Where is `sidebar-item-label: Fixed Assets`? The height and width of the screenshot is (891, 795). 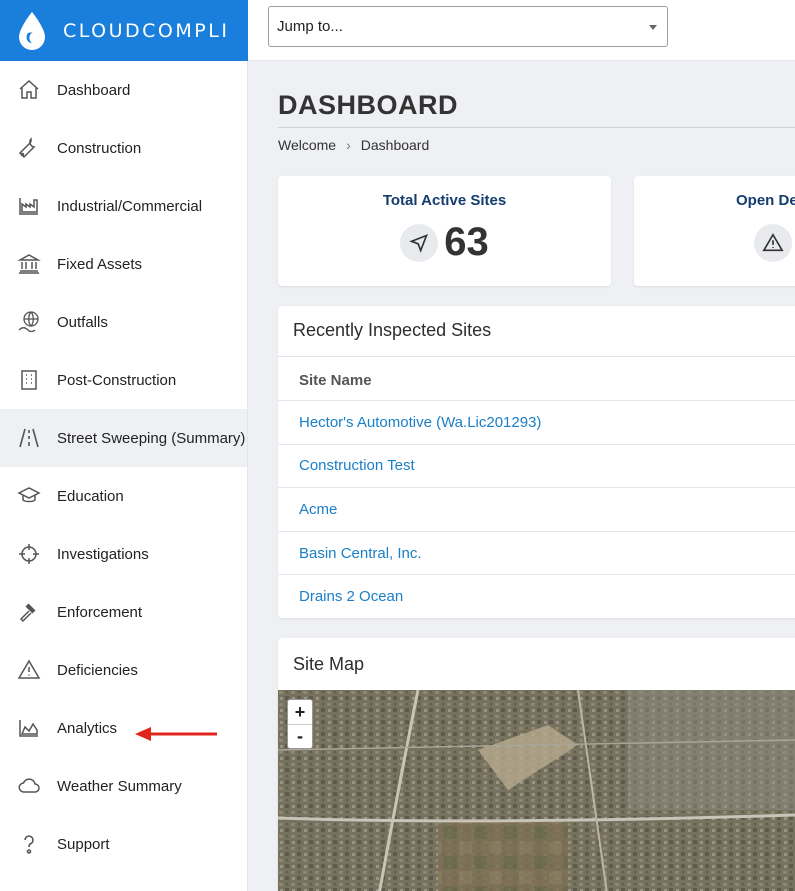 sidebar-item-label: Fixed Assets is located at coordinates (100, 264).